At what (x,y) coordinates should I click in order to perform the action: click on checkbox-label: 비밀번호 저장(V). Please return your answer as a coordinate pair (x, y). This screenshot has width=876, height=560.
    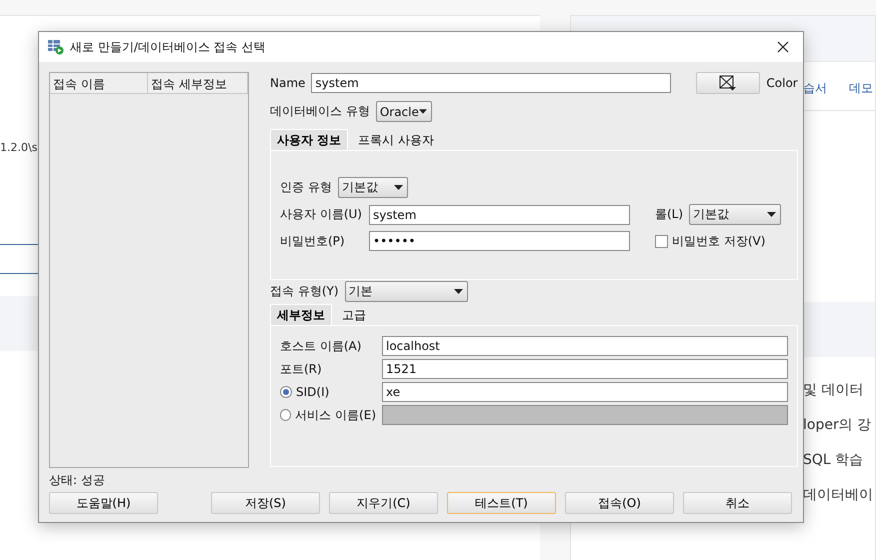
    Looking at the image, I should click on (719, 241).